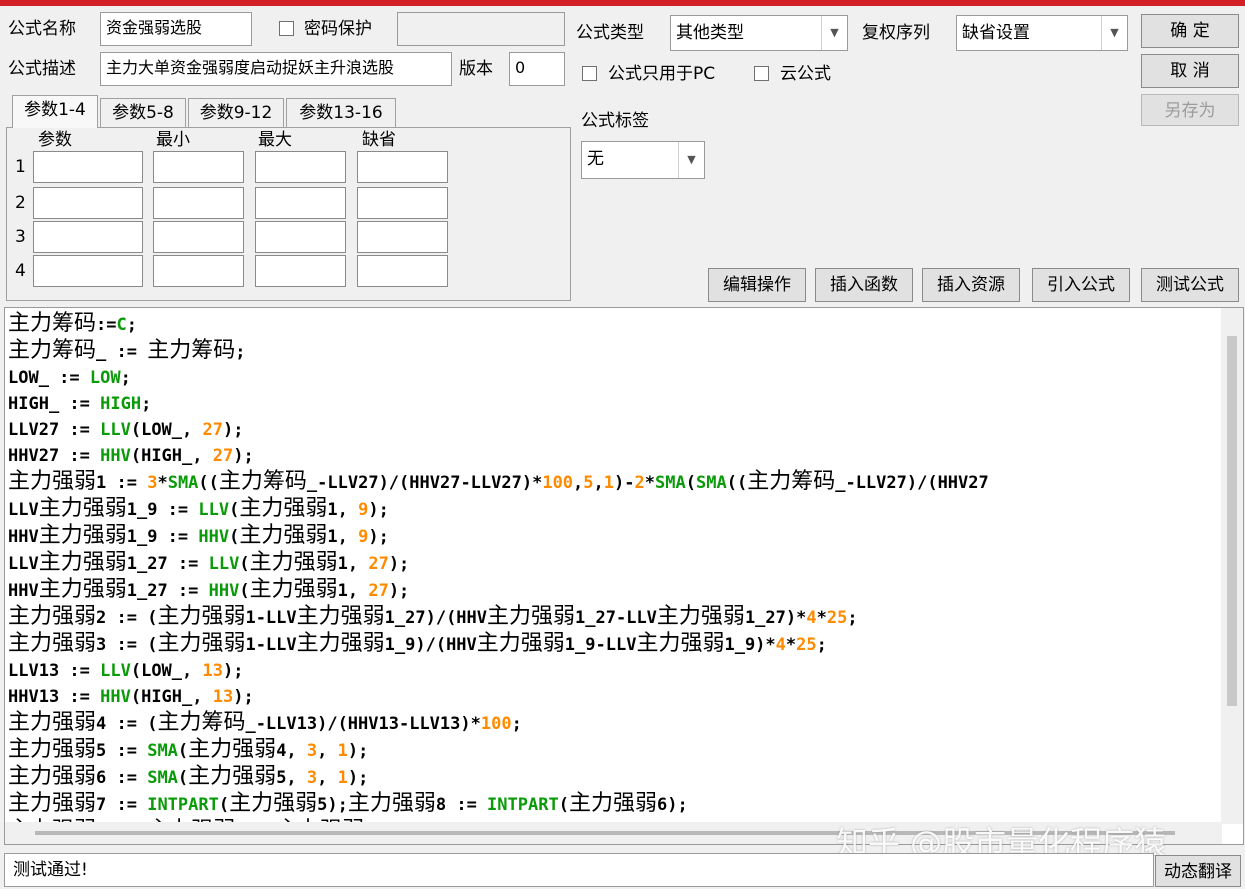 The height and width of the screenshot is (889, 1245). What do you see at coordinates (88, 237) in the screenshot?
I see `param-3-name-input` at bounding box center [88, 237].